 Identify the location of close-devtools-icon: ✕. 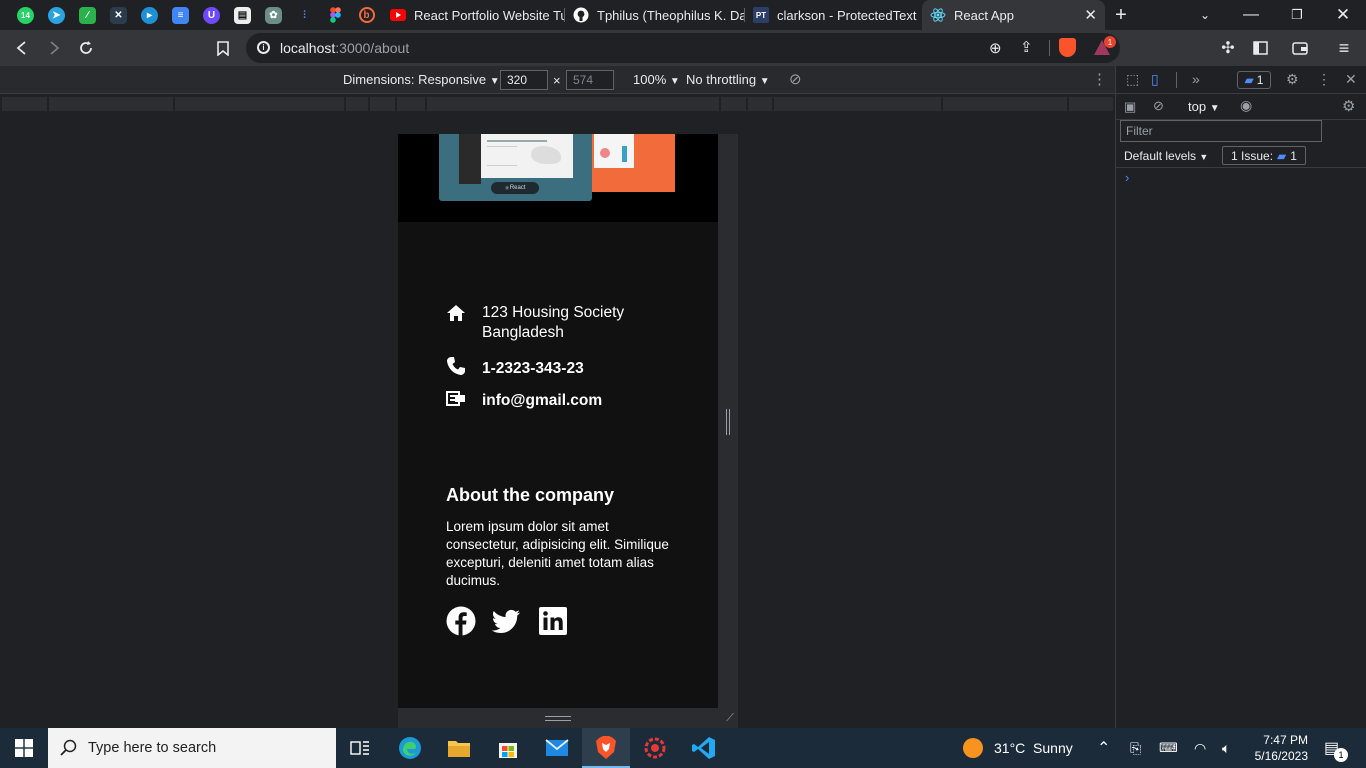
(1351, 79).